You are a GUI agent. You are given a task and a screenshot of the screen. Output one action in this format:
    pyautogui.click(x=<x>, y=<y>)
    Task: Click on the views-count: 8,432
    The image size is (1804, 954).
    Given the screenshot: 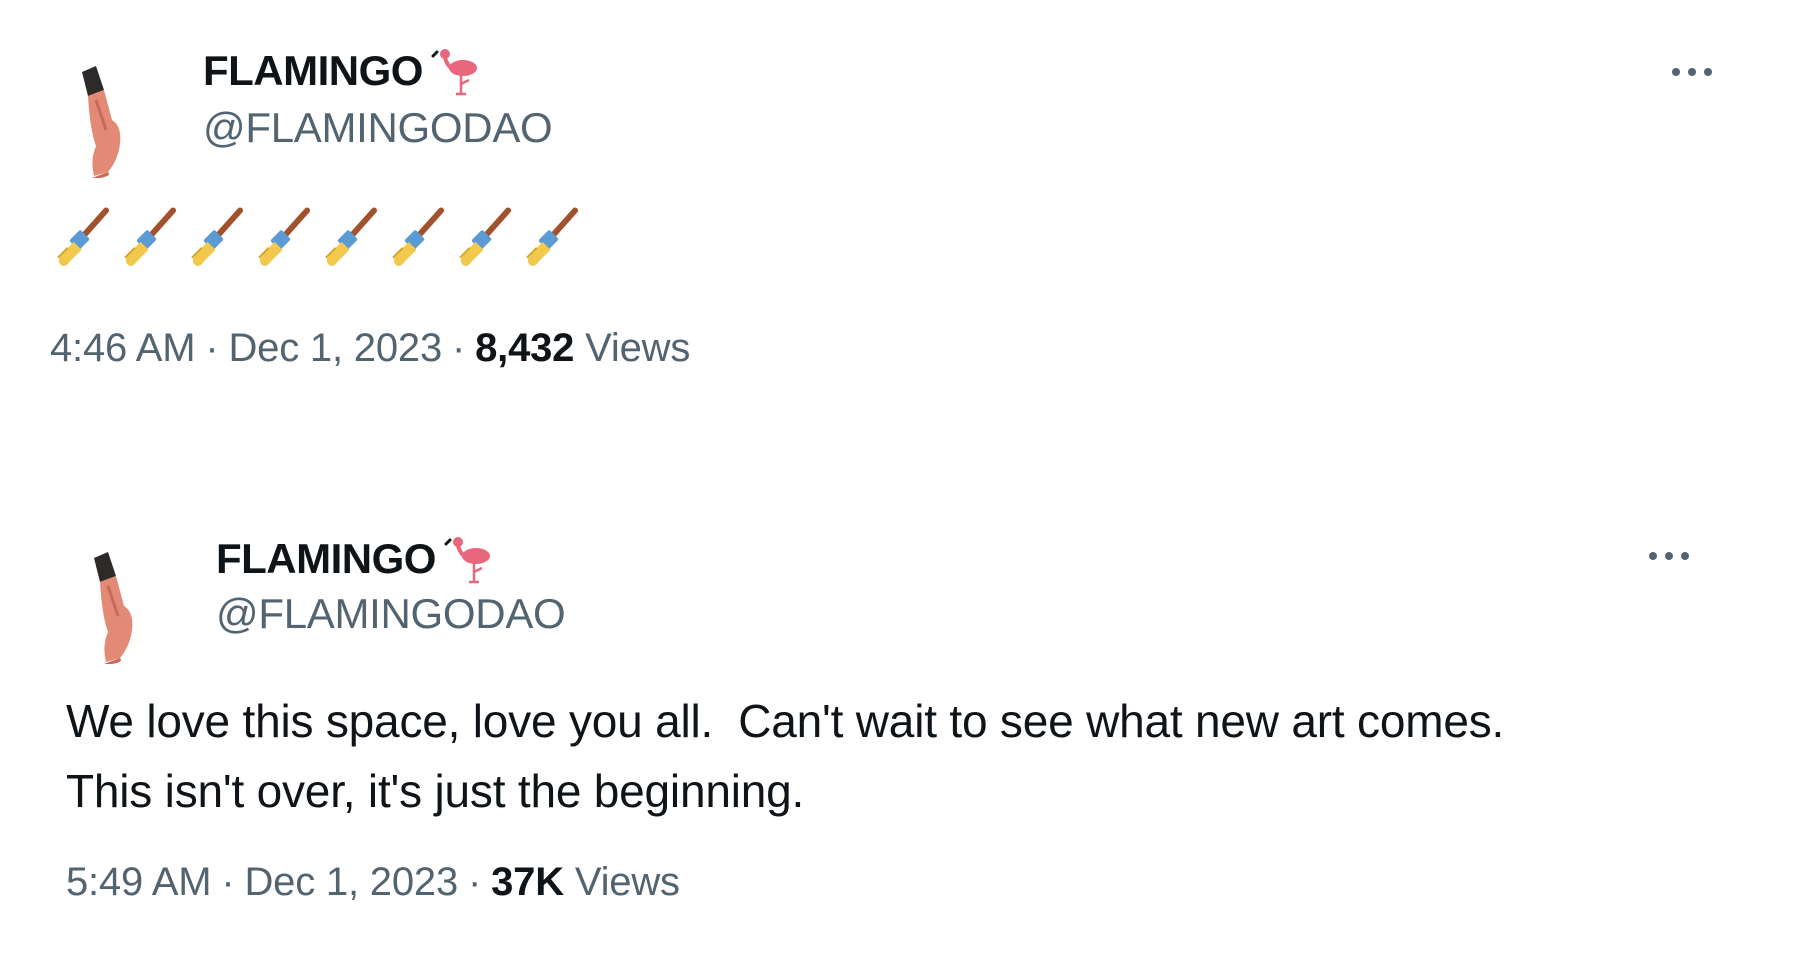 What is the action you would take?
    pyautogui.click(x=524, y=348)
    